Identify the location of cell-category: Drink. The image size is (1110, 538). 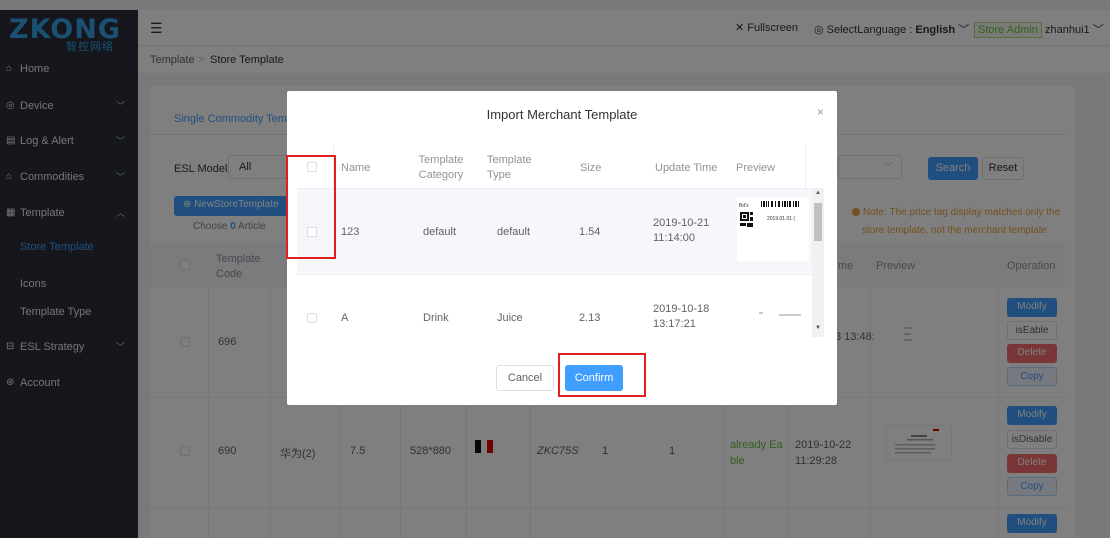
(436, 318).